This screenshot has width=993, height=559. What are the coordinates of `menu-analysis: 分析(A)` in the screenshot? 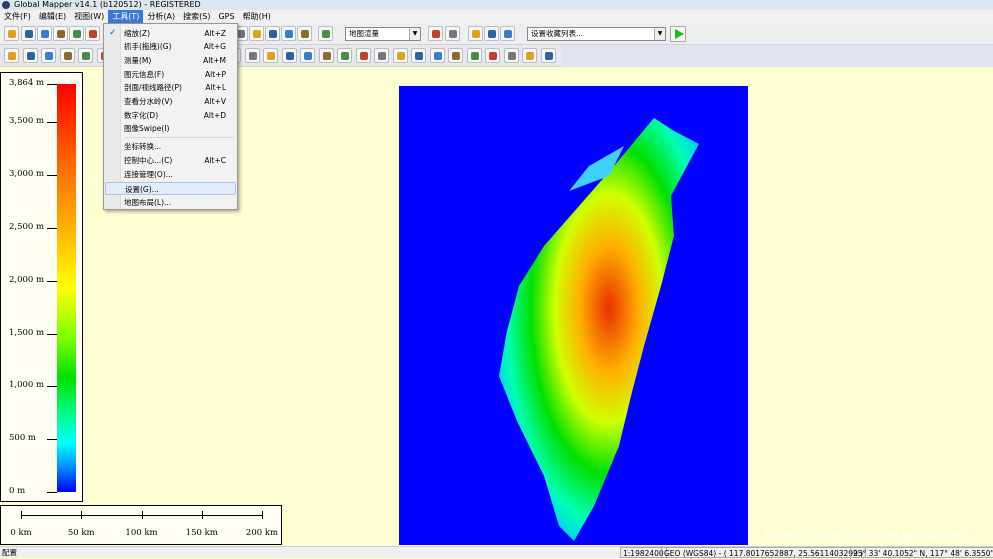 It's located at (161, 16).